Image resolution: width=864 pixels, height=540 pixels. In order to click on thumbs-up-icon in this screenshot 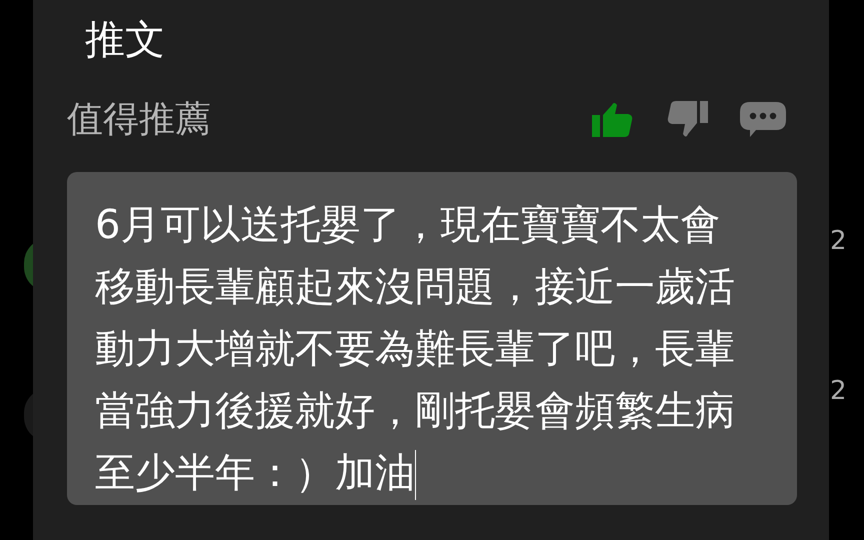, I will do `click(613, 120)`.